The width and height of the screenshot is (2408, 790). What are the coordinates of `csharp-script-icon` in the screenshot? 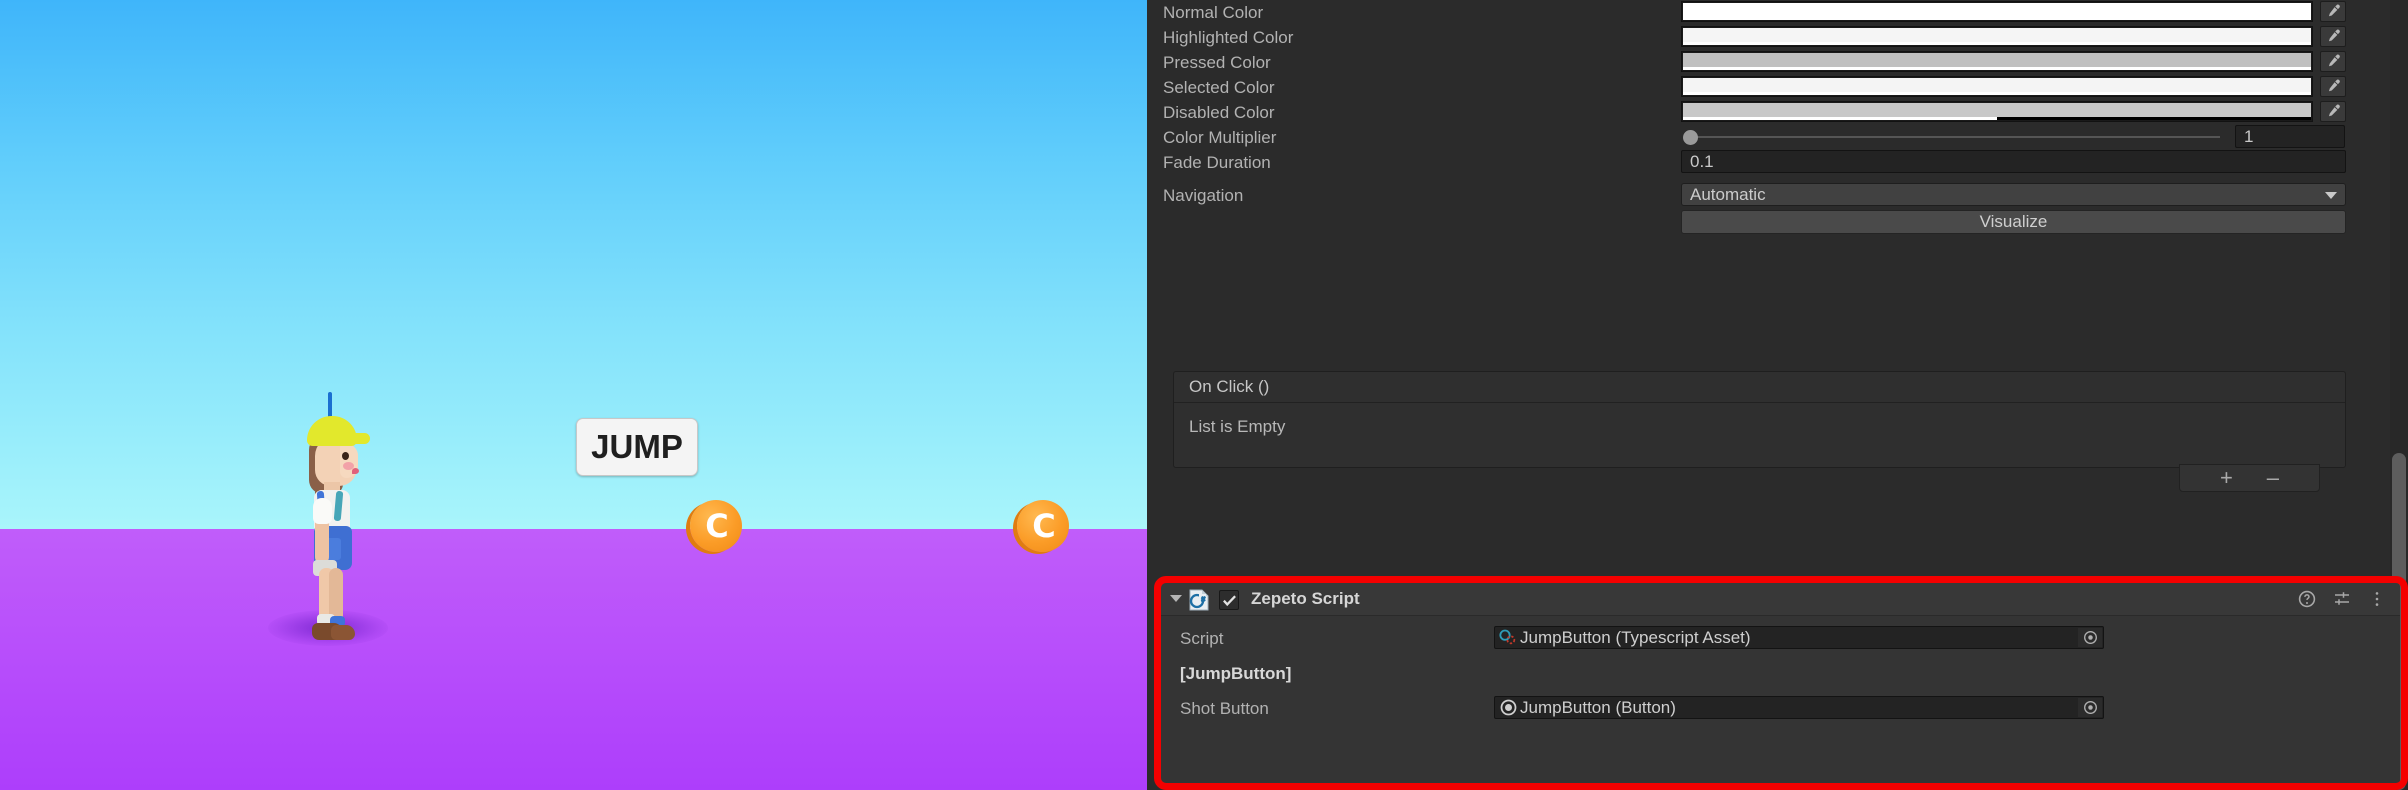 It's located at (1199, 600).